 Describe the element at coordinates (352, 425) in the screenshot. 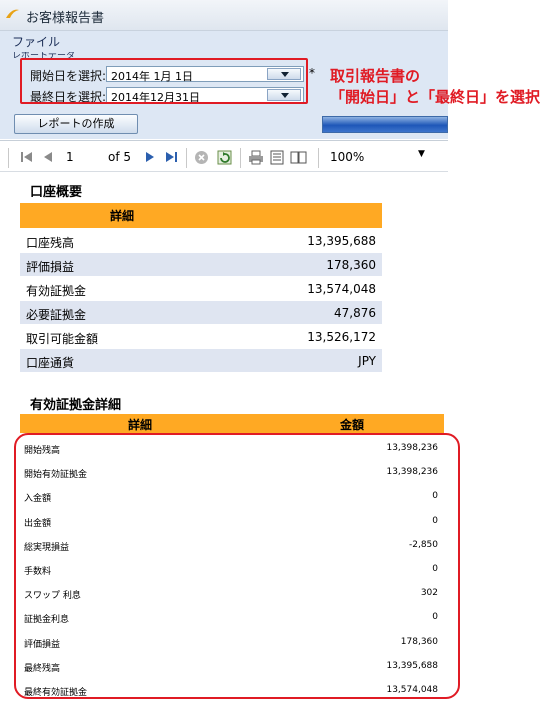

I see `header-amount: 金額` at that location.